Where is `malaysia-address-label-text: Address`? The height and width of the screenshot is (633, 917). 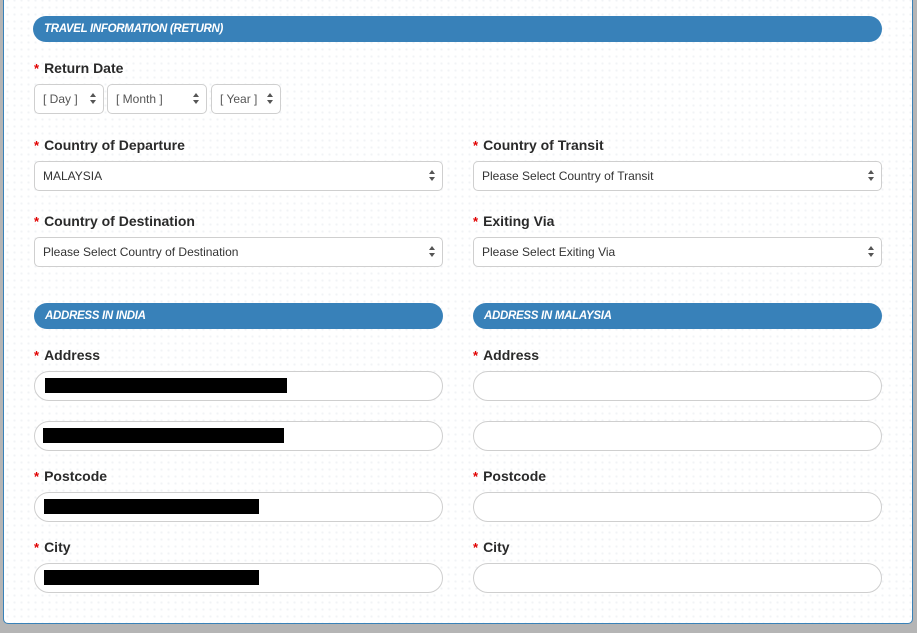 malaysia-address-label-text: Address is located at coordinates (511, 355).